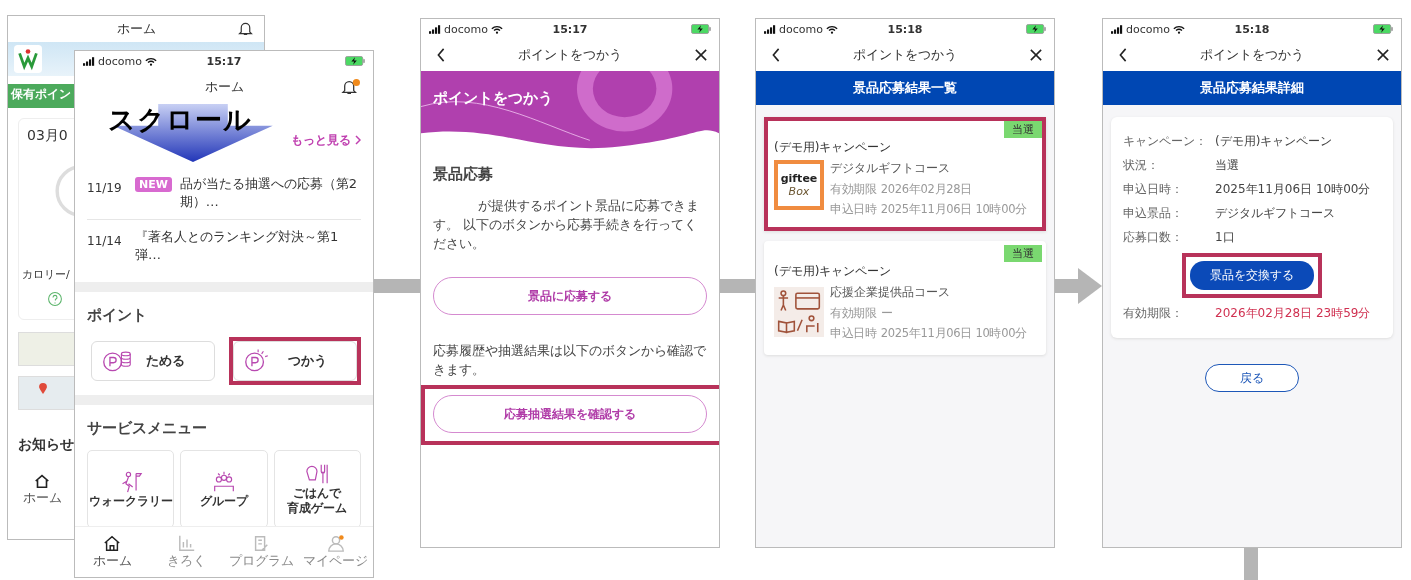 The height and width of the screenshot is (580, 1411). What do you see at coordinates (886, 313) in the screenshot?
I see `field-value: ー` at bounding box center [886, 313].